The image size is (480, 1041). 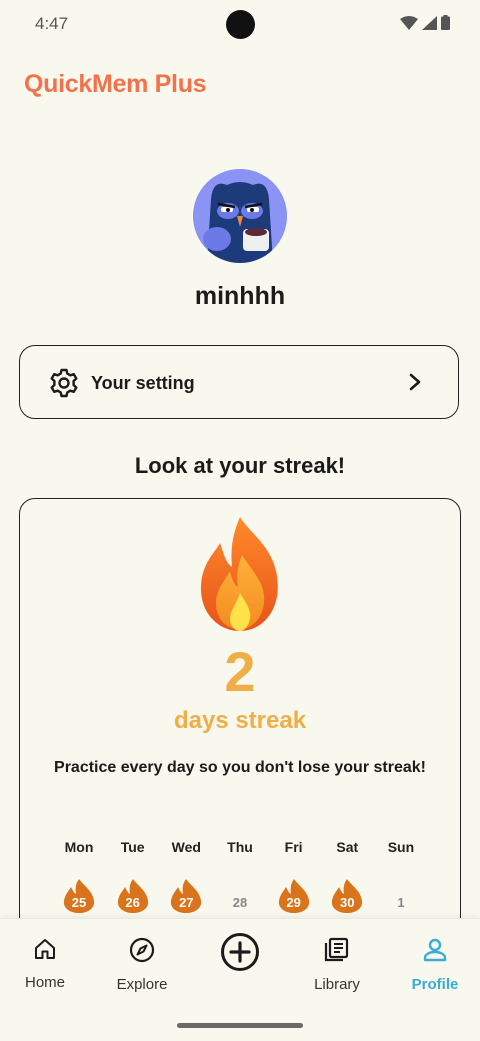 What do you see at coordinates (115, 84) in the screenshot?
I see `app-title: QuickMem Plus` at bounding box center [115, 84].